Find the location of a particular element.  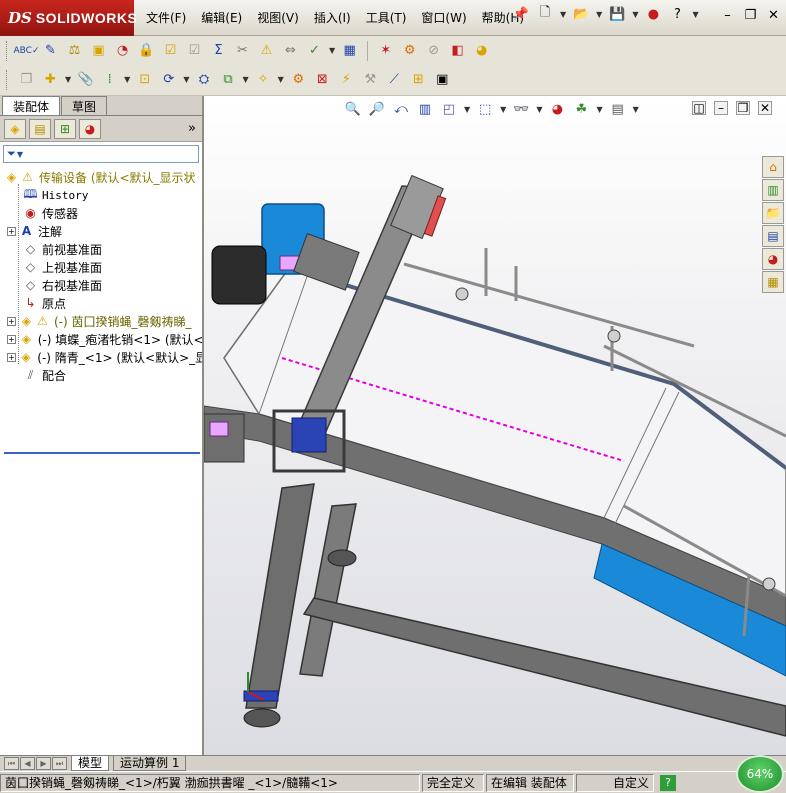

smart-fastener-icon: ⛭ is located at coordinates (203, 79).